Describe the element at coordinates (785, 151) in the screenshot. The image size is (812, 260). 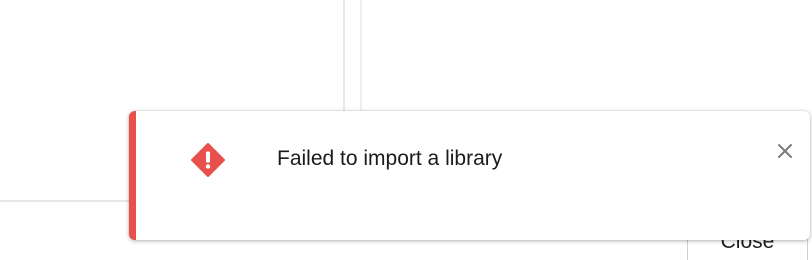
I see `close-icon` at that location.